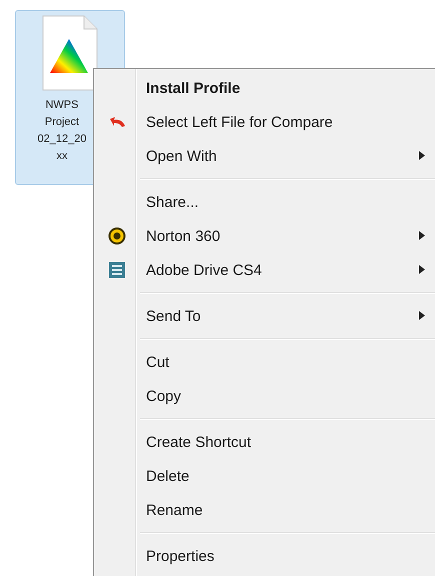  What do you see at coordinates (62, 139) in the screenshot?
I see `file-name: 02_12_20` at bounding box center [62, 139].